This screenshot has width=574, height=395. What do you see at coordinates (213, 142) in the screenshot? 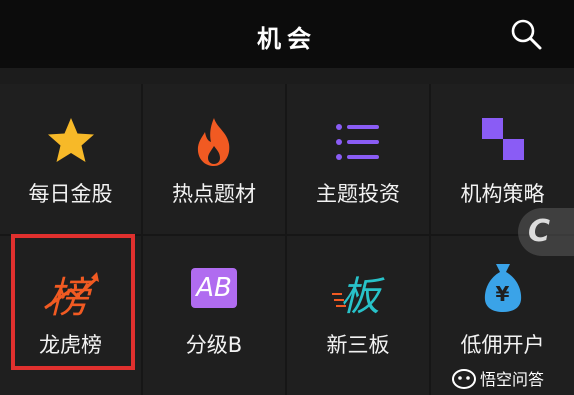
I see `flame-icon` at bounding box center [213, 142].